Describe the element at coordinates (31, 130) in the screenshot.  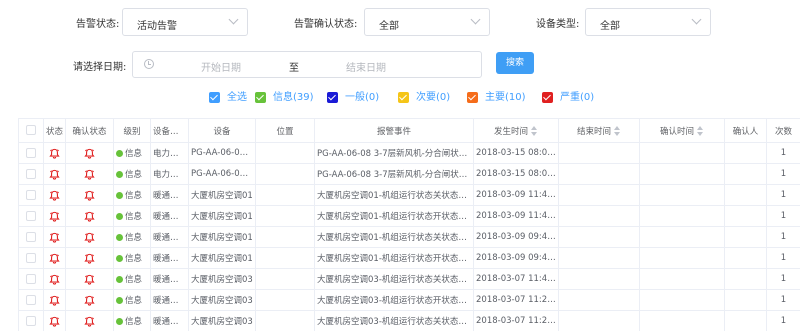
I see `select-all-checkbox` at that location.